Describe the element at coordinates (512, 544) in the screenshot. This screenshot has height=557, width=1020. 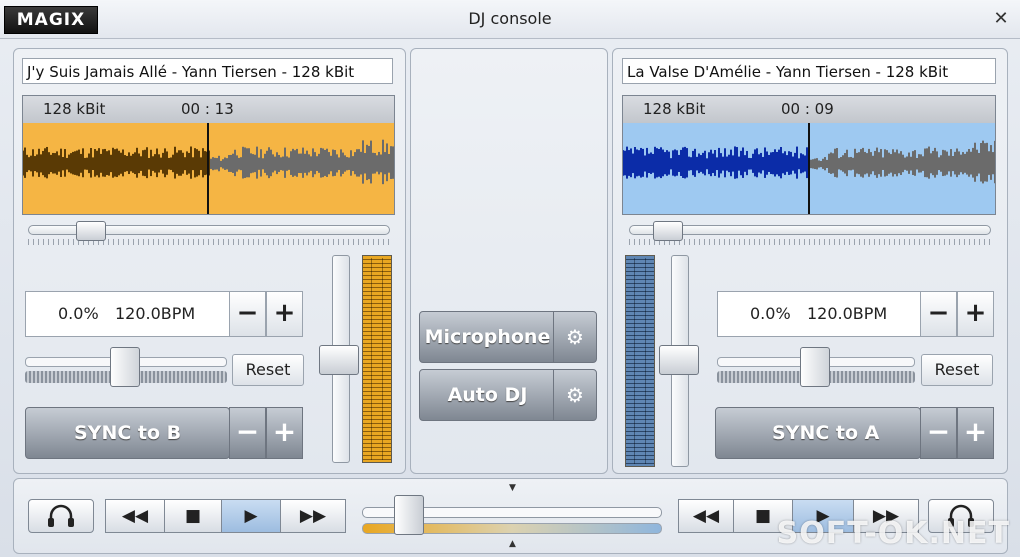
I see `crossfader-bottom-arrow: ▲` at that location.